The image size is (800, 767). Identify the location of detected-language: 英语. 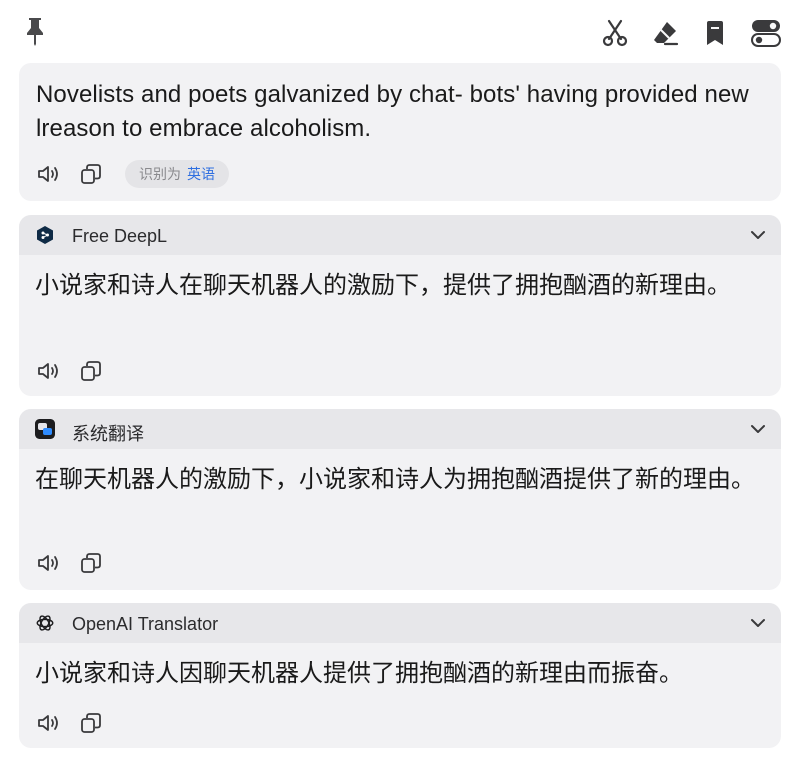
(201, 174).